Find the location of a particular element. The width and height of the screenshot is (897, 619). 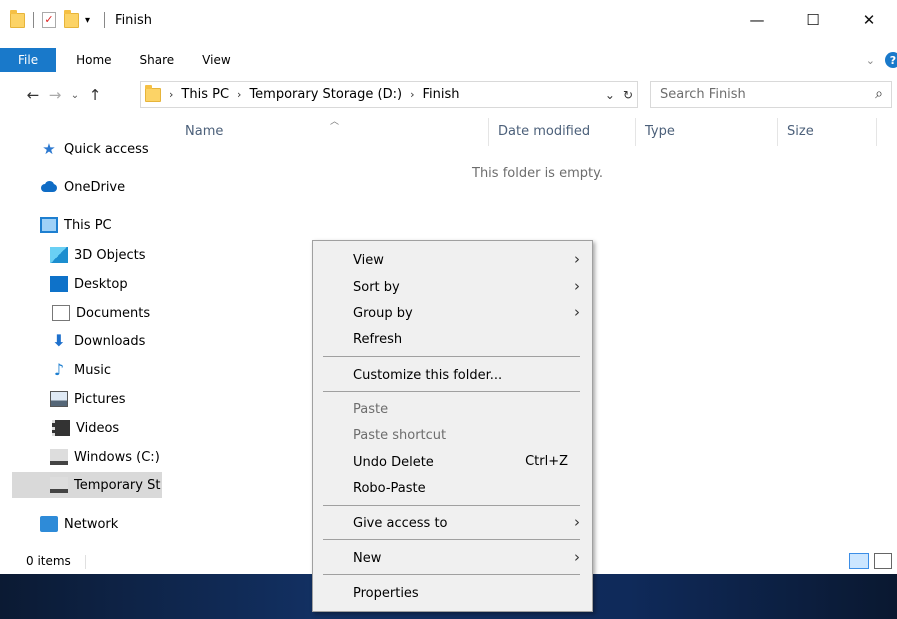

forward-button: → is located at coordinates (55, 95).